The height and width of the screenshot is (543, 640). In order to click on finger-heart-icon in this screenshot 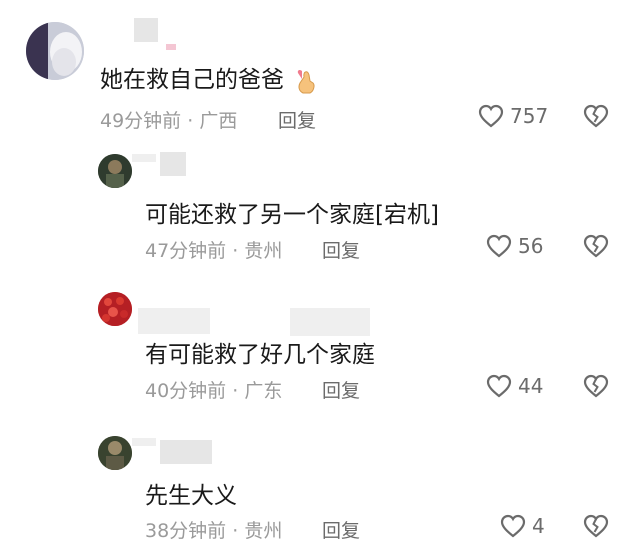, I will do `click(305, 81)`.